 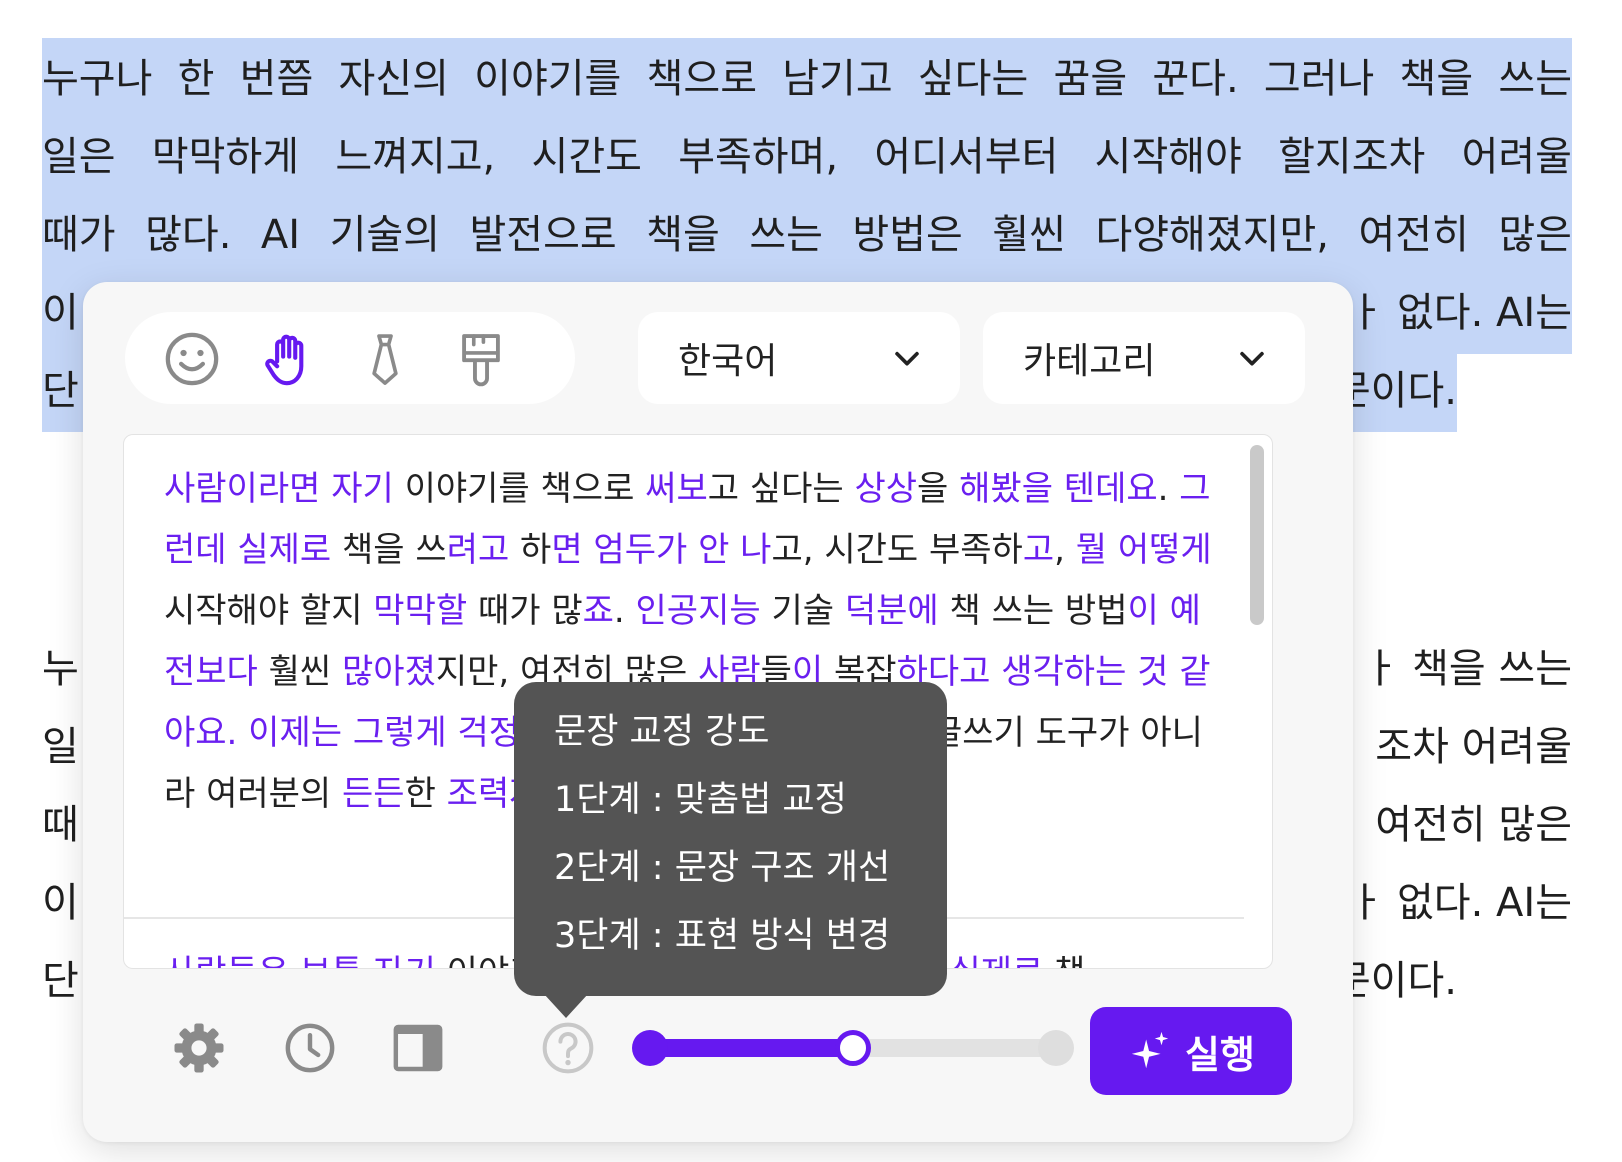 What do you see at coordinates (425, 794) in the screenshot?
I see `text-segment: 한` at bounding box center [425, 794].